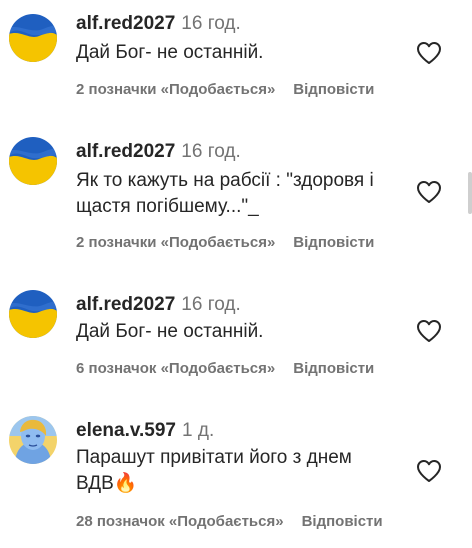 This screenshot has width=472, height=548. What do you see at coordinates (214, 470) in the screenshot?
I see `comment-text: Парашут привітати його з днем ВДВ🔥` at bounding box center [214, 470].